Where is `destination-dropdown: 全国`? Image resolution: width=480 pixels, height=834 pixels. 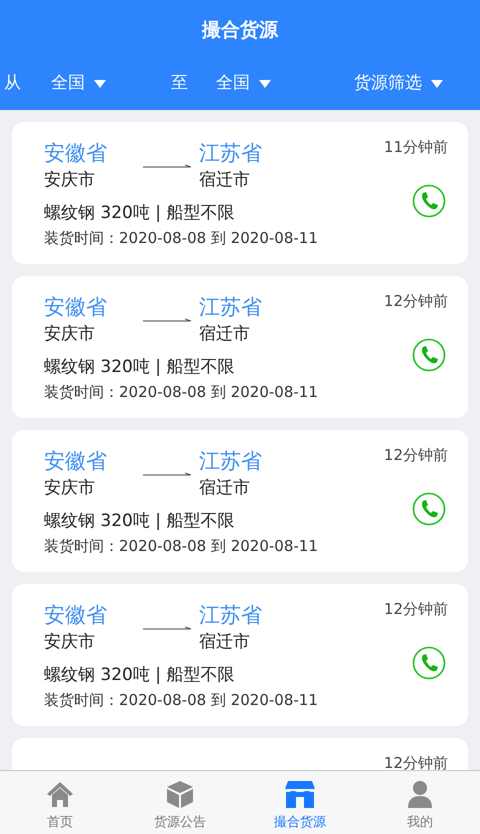 destination-dropdown: 全国 is located at coordinates (244, 84).